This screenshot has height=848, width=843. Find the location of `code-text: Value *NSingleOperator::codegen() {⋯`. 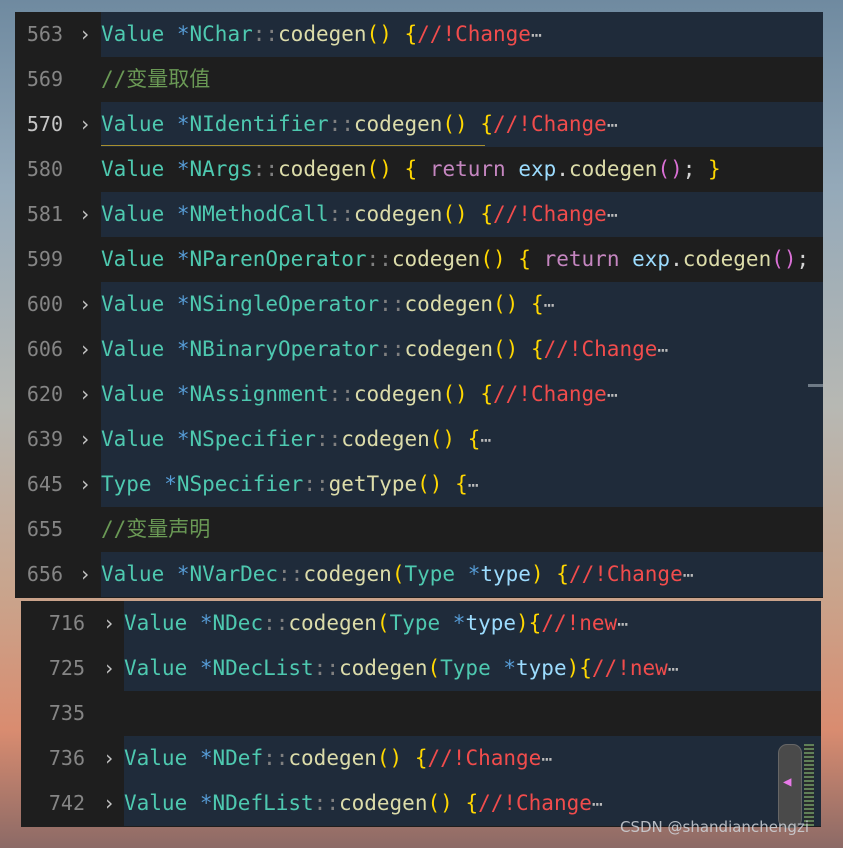

code-text: Value *NSingleOperator::codegen() {⋯ is located at coordinates (462, 304).